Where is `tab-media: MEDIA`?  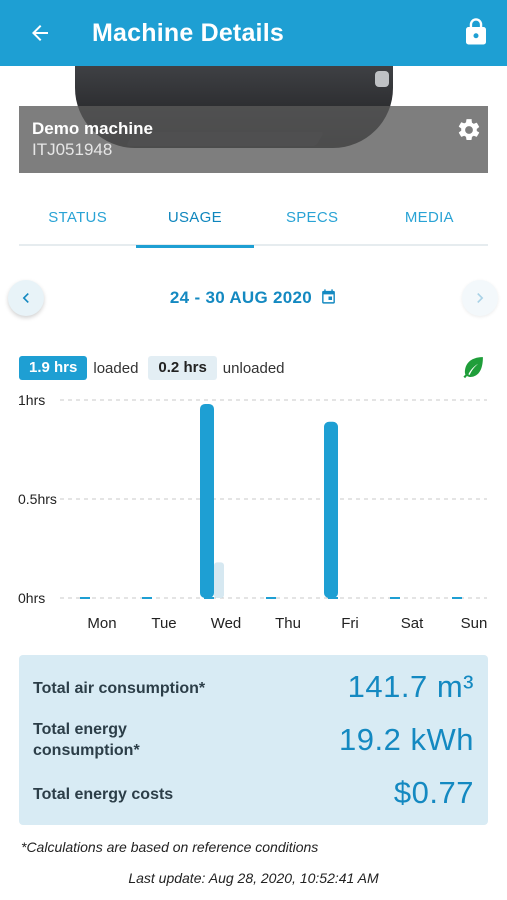
tab-media: MEDIA is located at coordinates (429, 221).